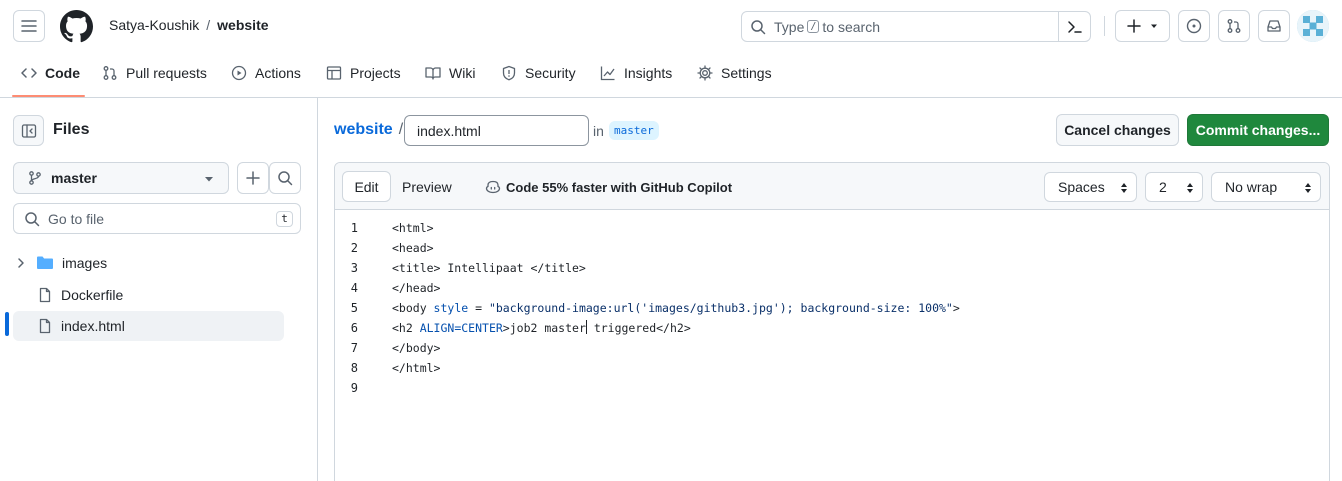 Image resolution: width=1342 pixels, height=481 pixels. Describe the element at coordinates (354, 288) in the screenshot. I see `line-number: 4` at that location.